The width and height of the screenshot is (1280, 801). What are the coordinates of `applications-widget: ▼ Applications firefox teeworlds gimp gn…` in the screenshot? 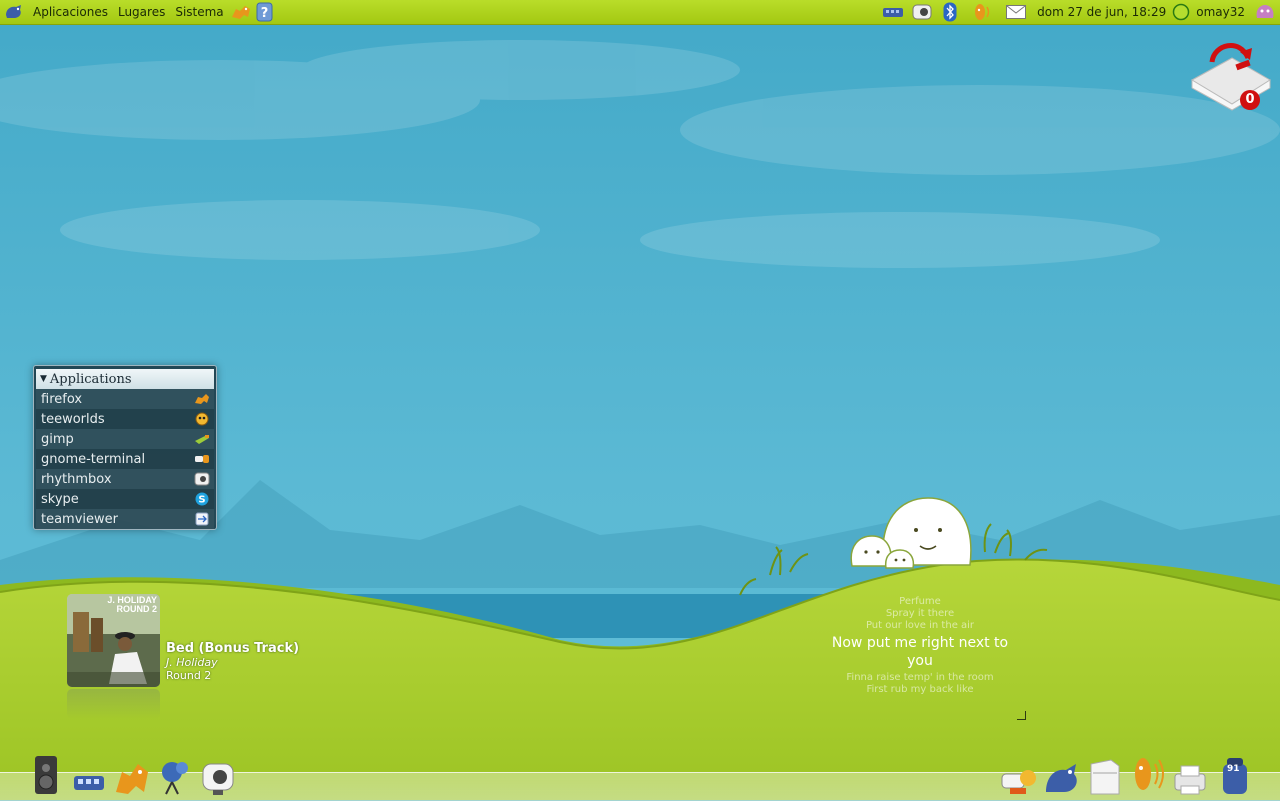 It's located at (125, 447).